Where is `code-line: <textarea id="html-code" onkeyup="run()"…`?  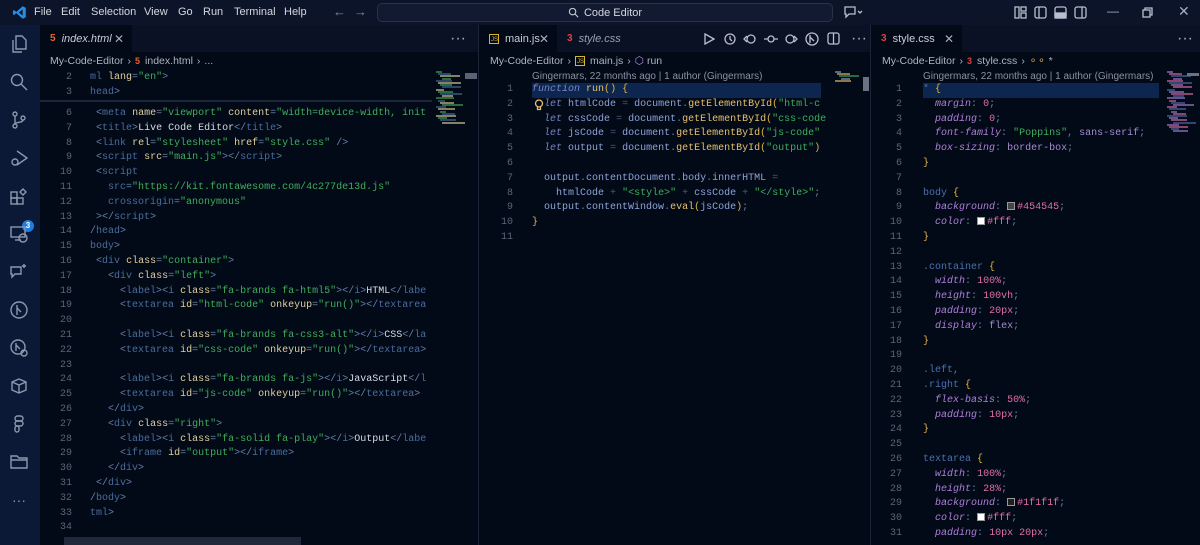
code-line: <textarea id="html-code" onkeyup="run()"… is located at coordinates (258, 306).